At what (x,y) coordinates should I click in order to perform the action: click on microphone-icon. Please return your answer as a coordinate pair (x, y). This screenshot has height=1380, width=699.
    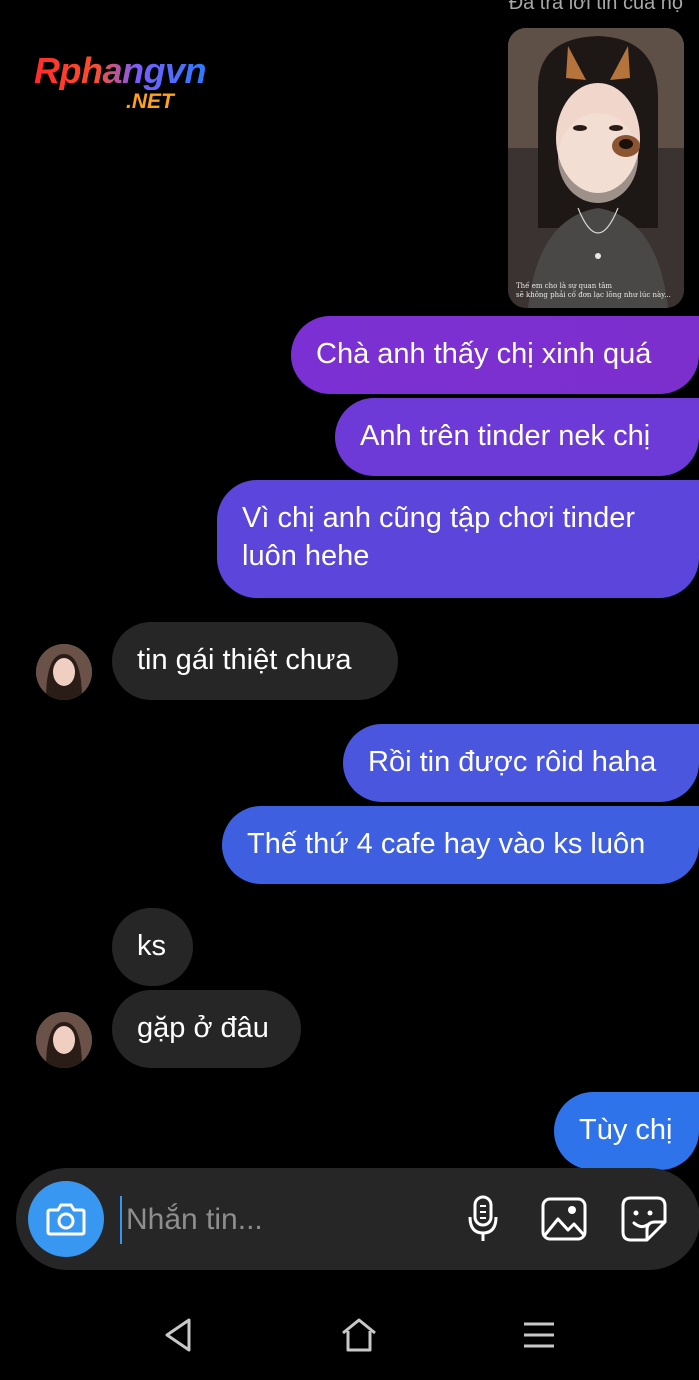
    Looking at the image, I should click on (483, 1218).